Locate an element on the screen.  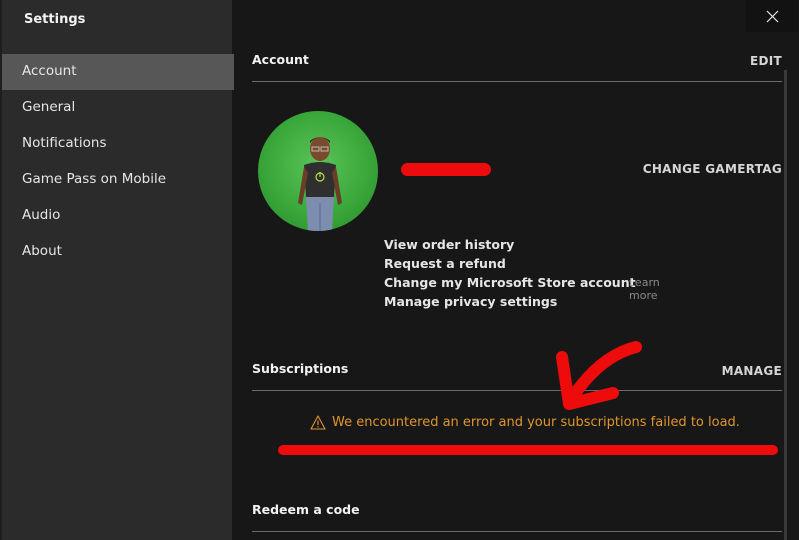
view-order-history-link: View order history is located at coordinates (449, 244).